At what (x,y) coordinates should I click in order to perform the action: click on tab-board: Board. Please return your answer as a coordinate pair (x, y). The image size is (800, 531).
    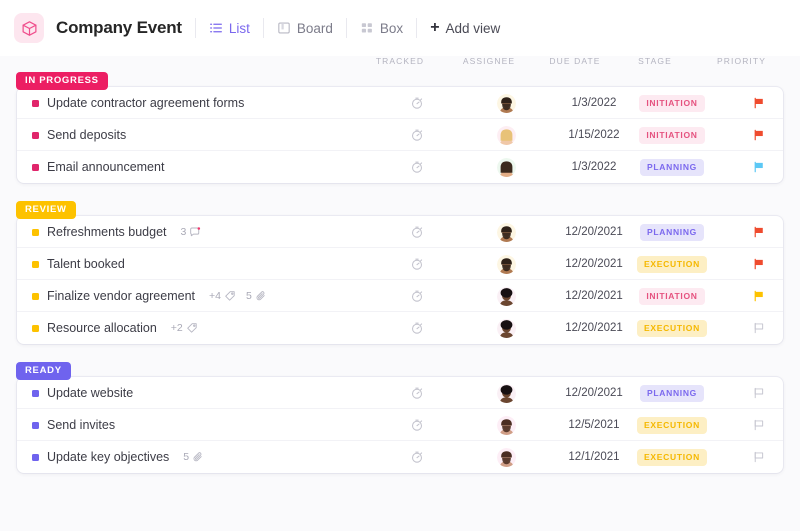
    Looking at the image, I should click on (305, 28).